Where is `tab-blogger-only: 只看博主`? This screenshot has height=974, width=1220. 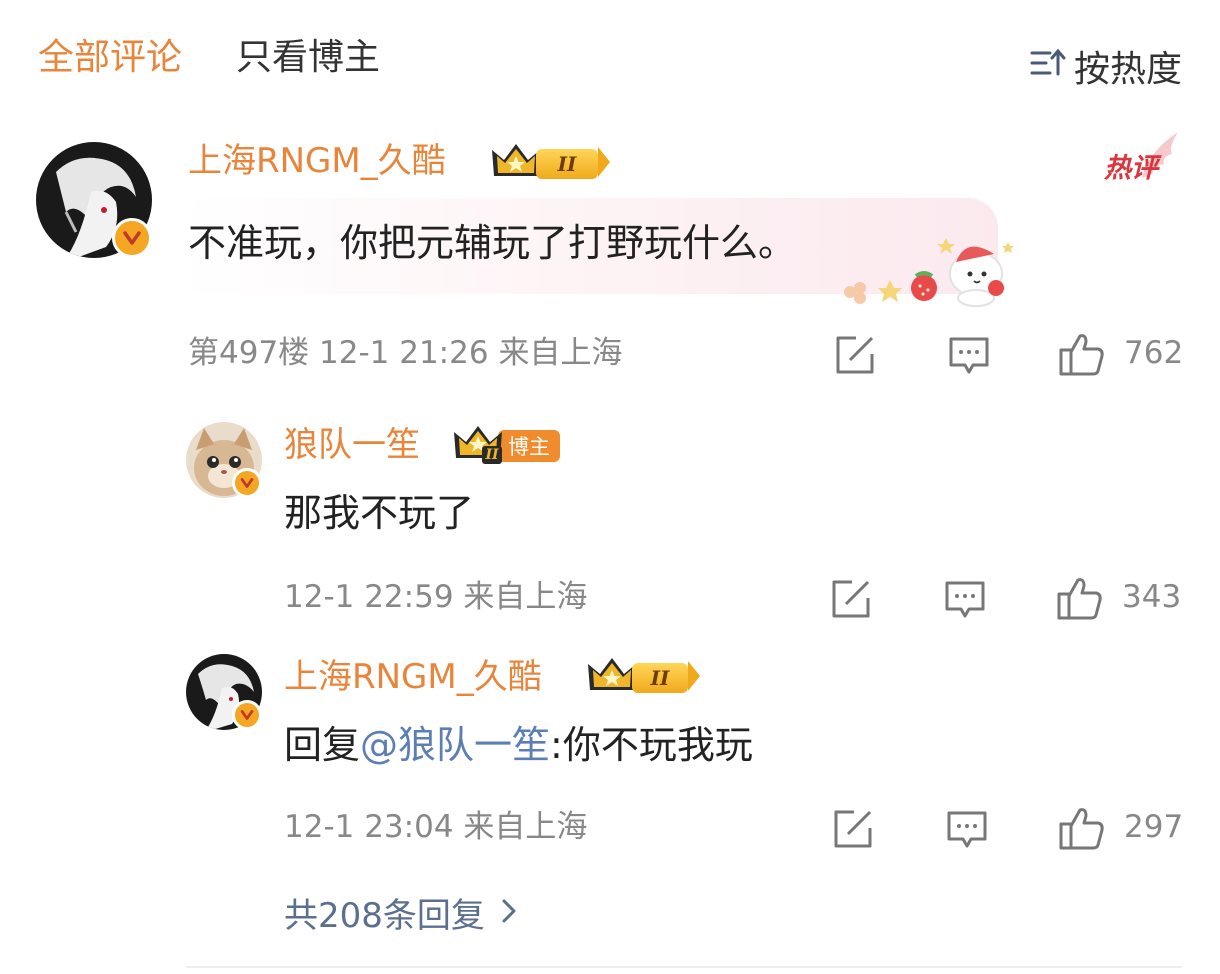
tab-blogger-only: 只看博主 is located at coordinates (308, 58).